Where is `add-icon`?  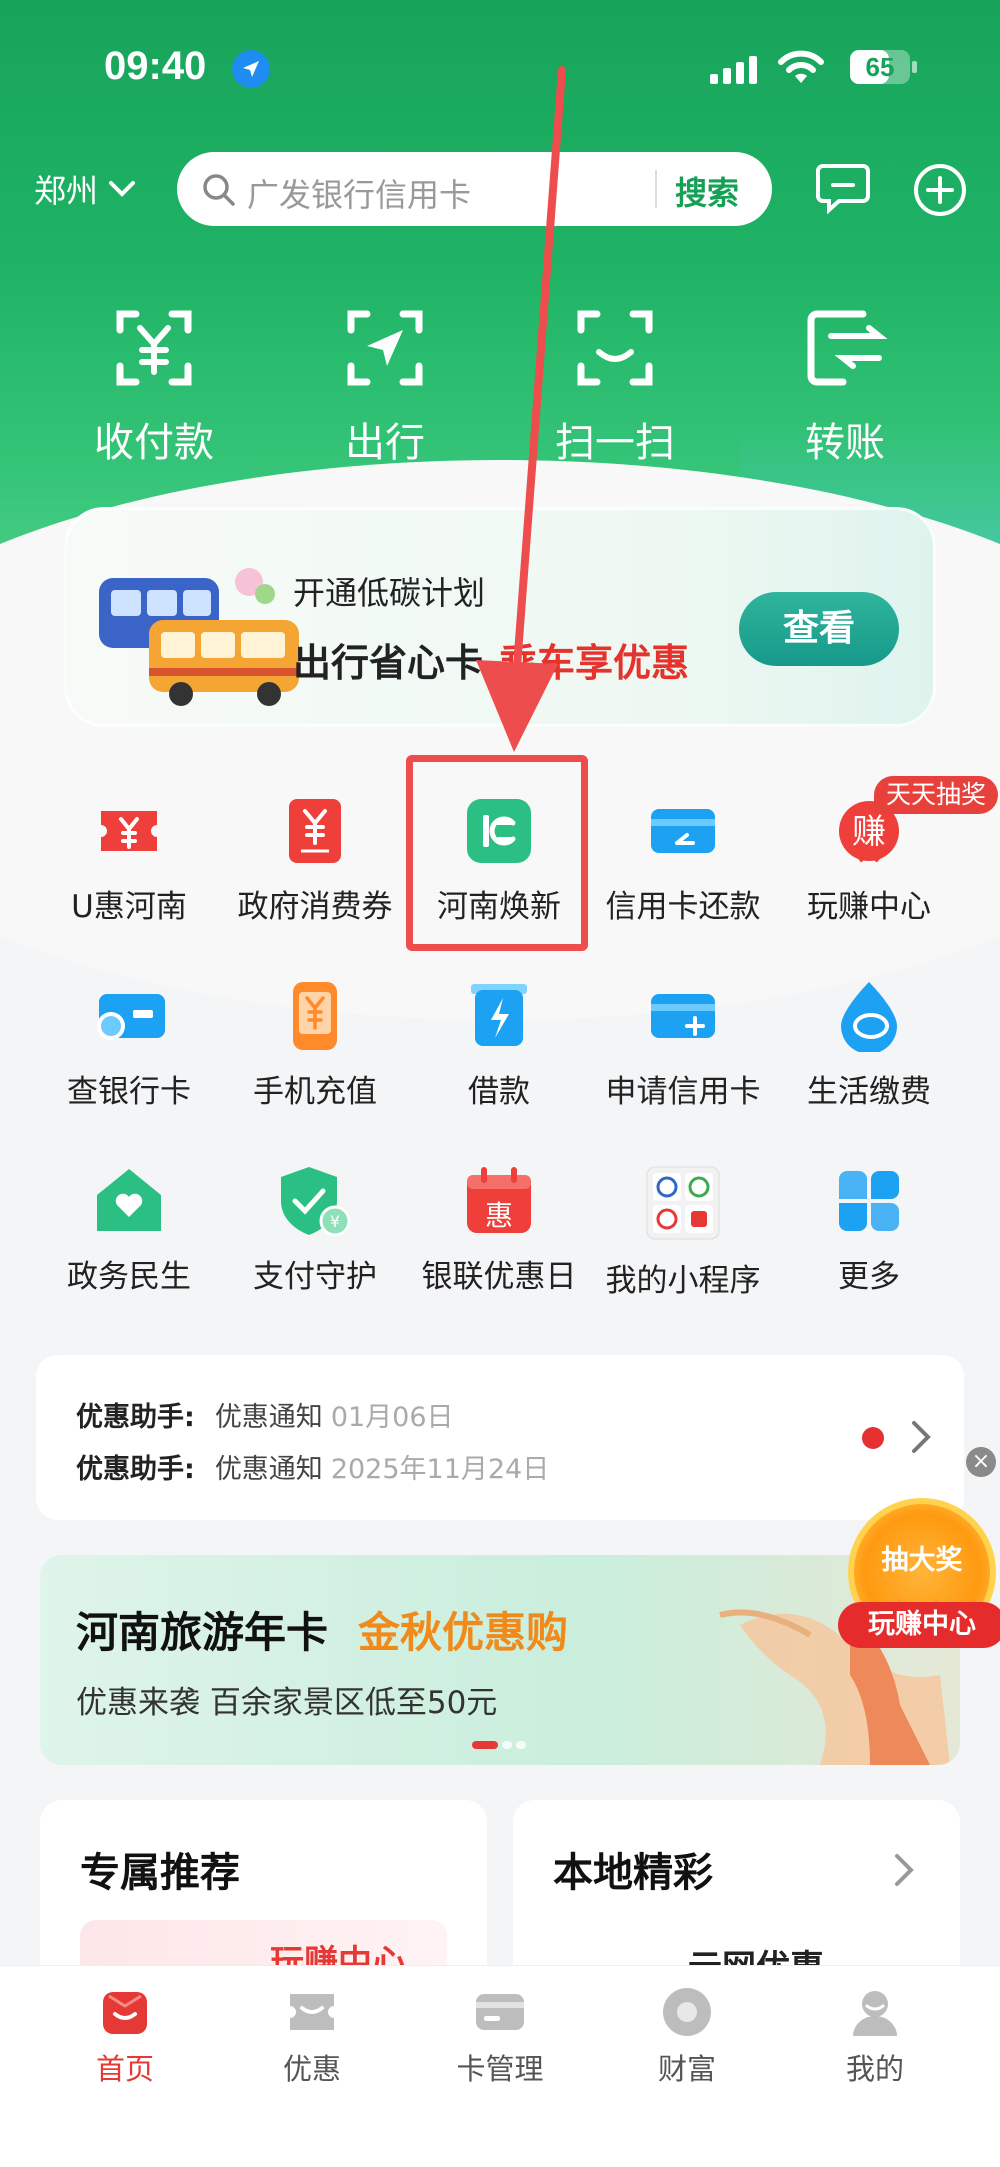 add-icon is located at coordinates (940, 190).